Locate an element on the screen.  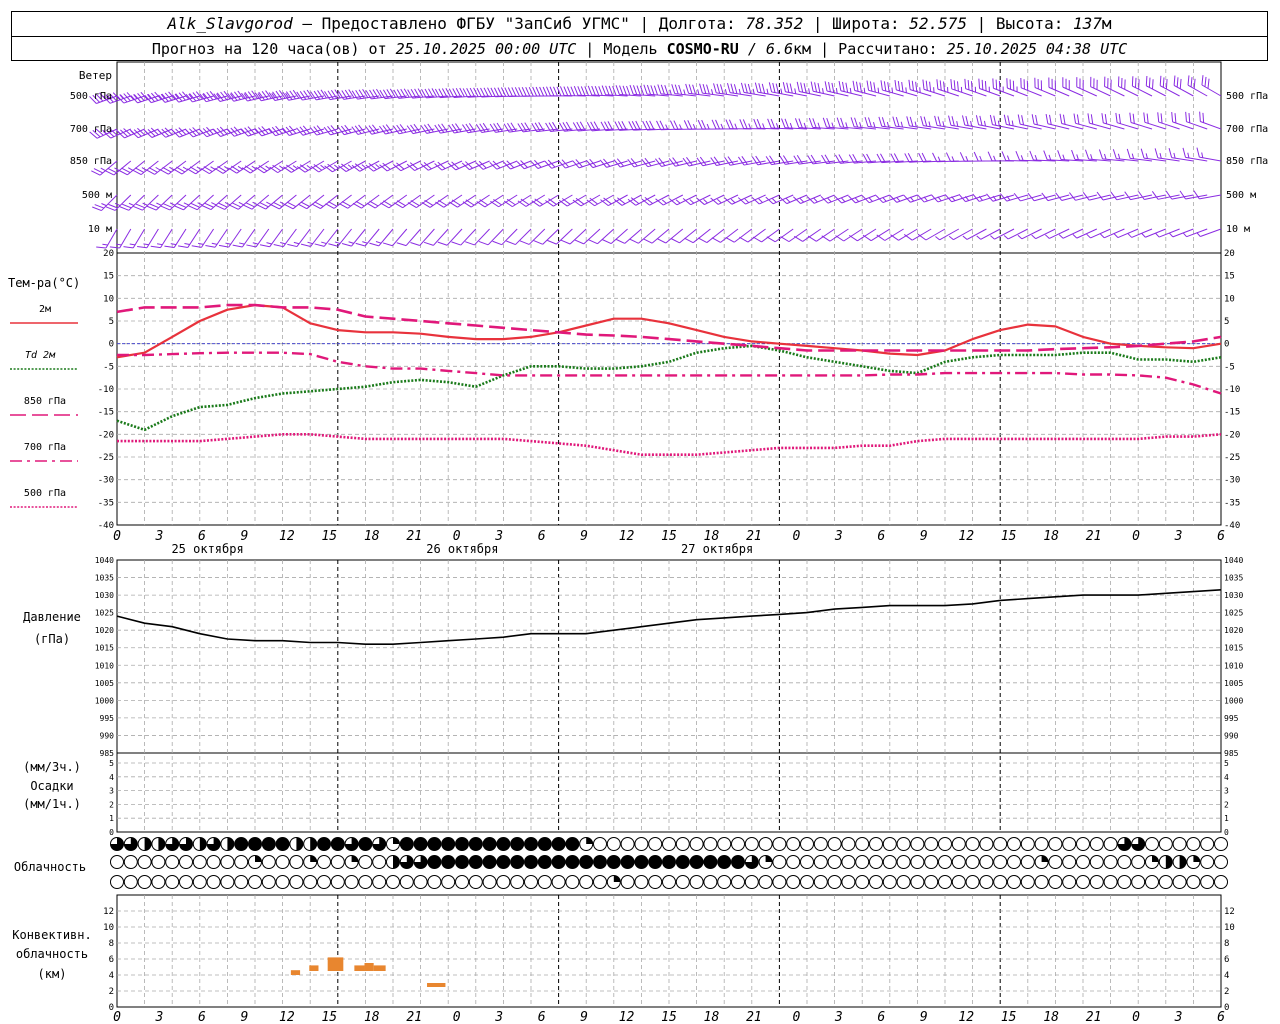
hour-label-lower: 18 is located at coordinates (1051, 1017).